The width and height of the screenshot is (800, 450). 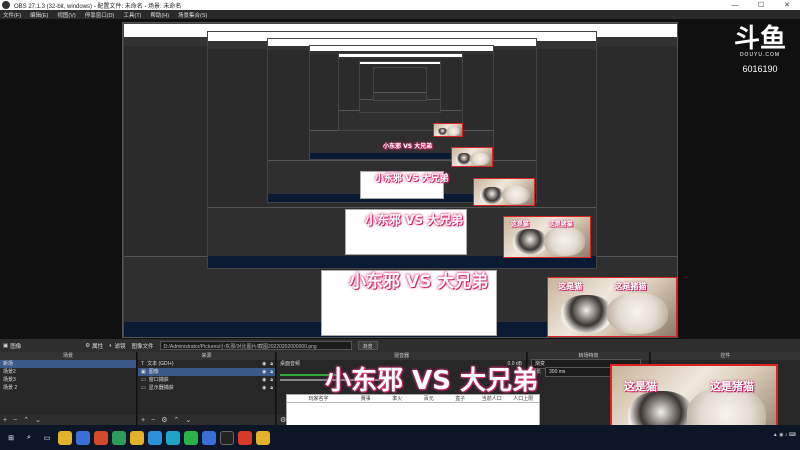 I want to click on overlay-vs-text: 小东邪 VS 大兄弟, so click(x=431, y=381).